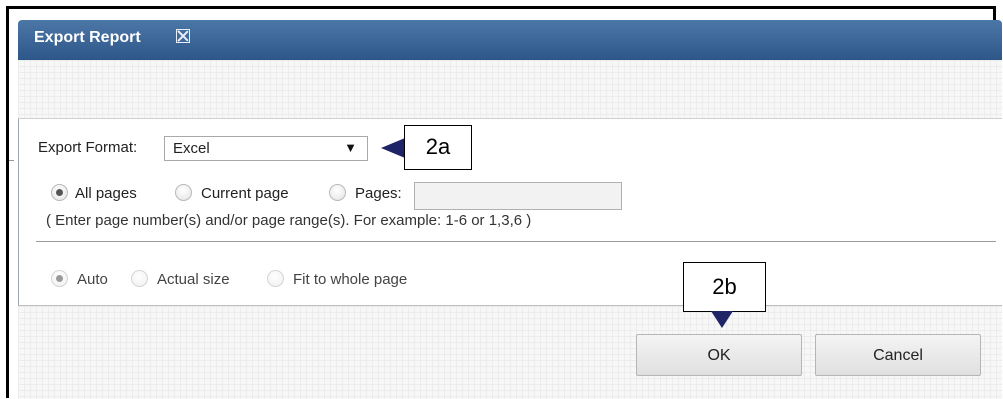  Describe the element at coordinates (59, 192) in the screenshot. I see `radio-all-pages` at that location.